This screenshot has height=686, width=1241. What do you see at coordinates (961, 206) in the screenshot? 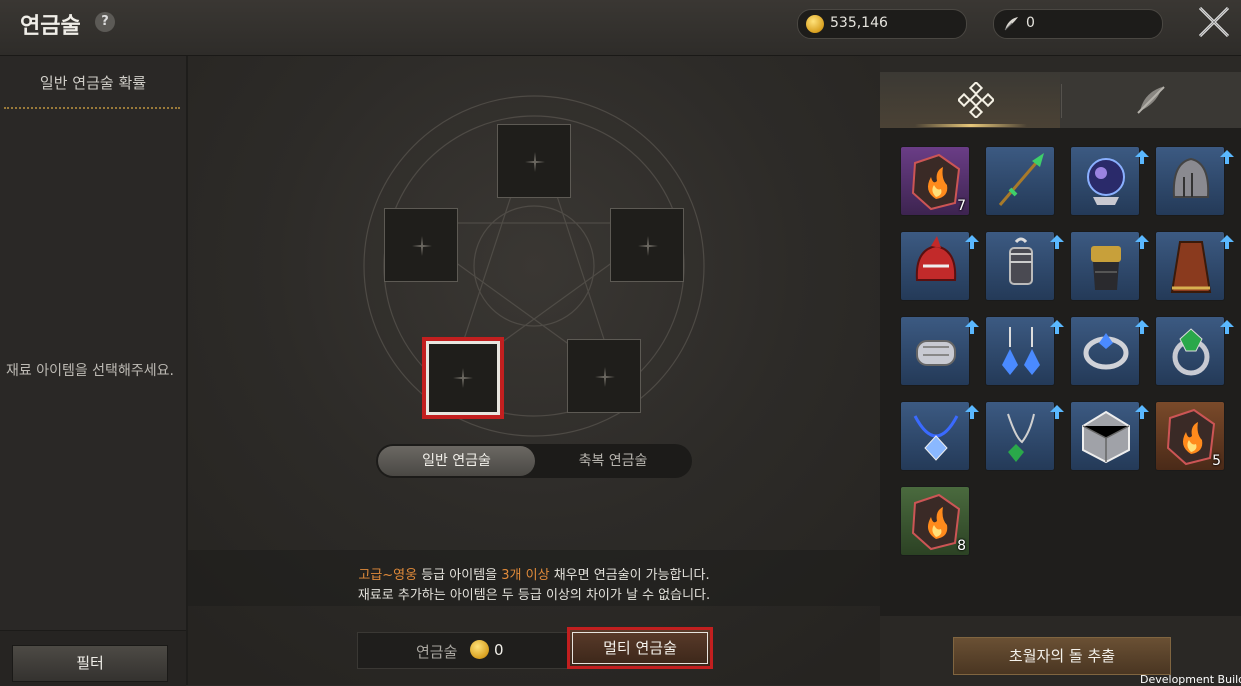
I see `item-count: 7` at bounding box center [961, 206].